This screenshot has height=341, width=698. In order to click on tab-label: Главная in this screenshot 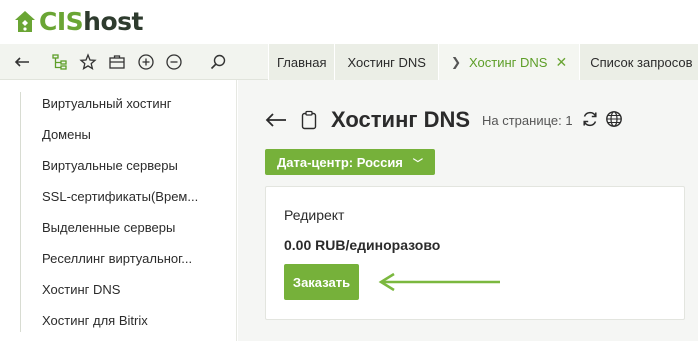, I will do `click(302, 62)`.